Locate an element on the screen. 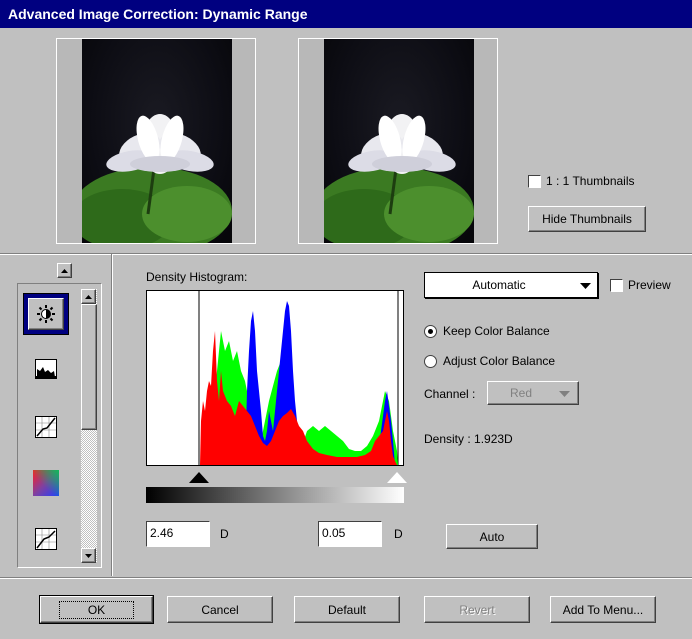  brightness-icon is located at coordinates (46, 314).